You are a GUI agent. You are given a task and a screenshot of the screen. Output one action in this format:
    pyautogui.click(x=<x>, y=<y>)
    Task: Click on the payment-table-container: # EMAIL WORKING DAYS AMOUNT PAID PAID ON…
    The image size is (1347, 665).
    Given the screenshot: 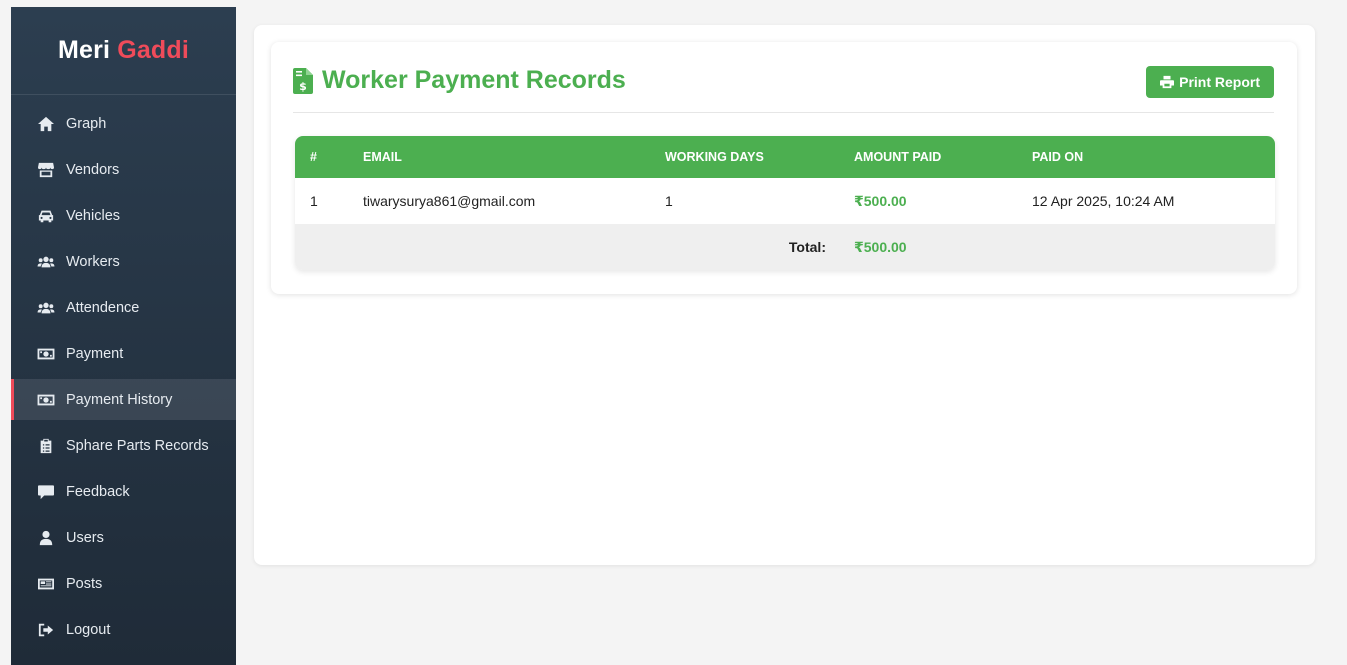 What is the action you would take?
    pyautogui.click(x=785, y=203)
    